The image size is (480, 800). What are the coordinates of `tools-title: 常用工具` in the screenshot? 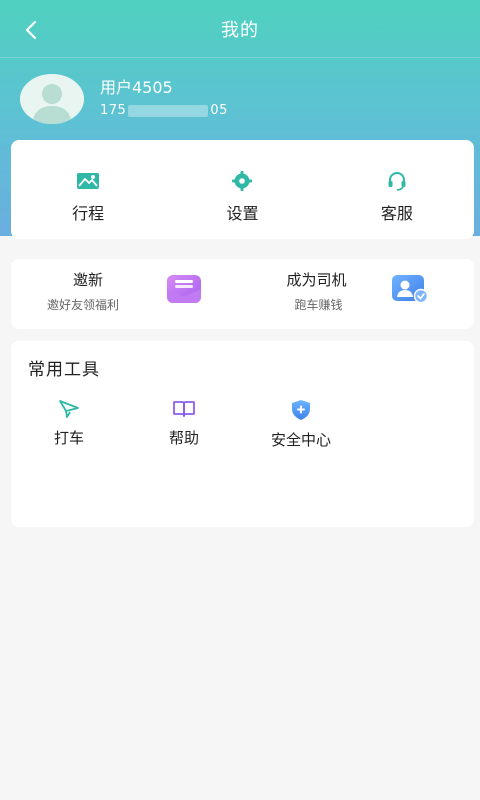 It's located at (64, 370).